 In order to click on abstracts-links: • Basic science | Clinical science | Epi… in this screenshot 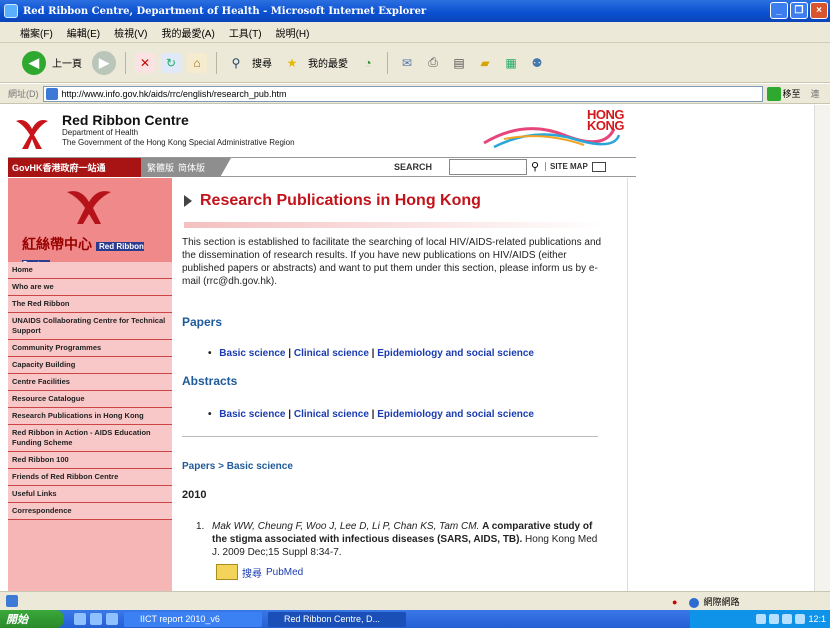, I will do `click(371, 414)`.